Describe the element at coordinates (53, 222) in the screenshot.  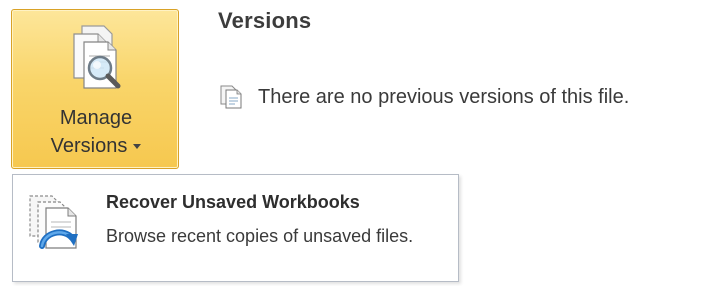
I see `recover-workbook-icon` at that location.